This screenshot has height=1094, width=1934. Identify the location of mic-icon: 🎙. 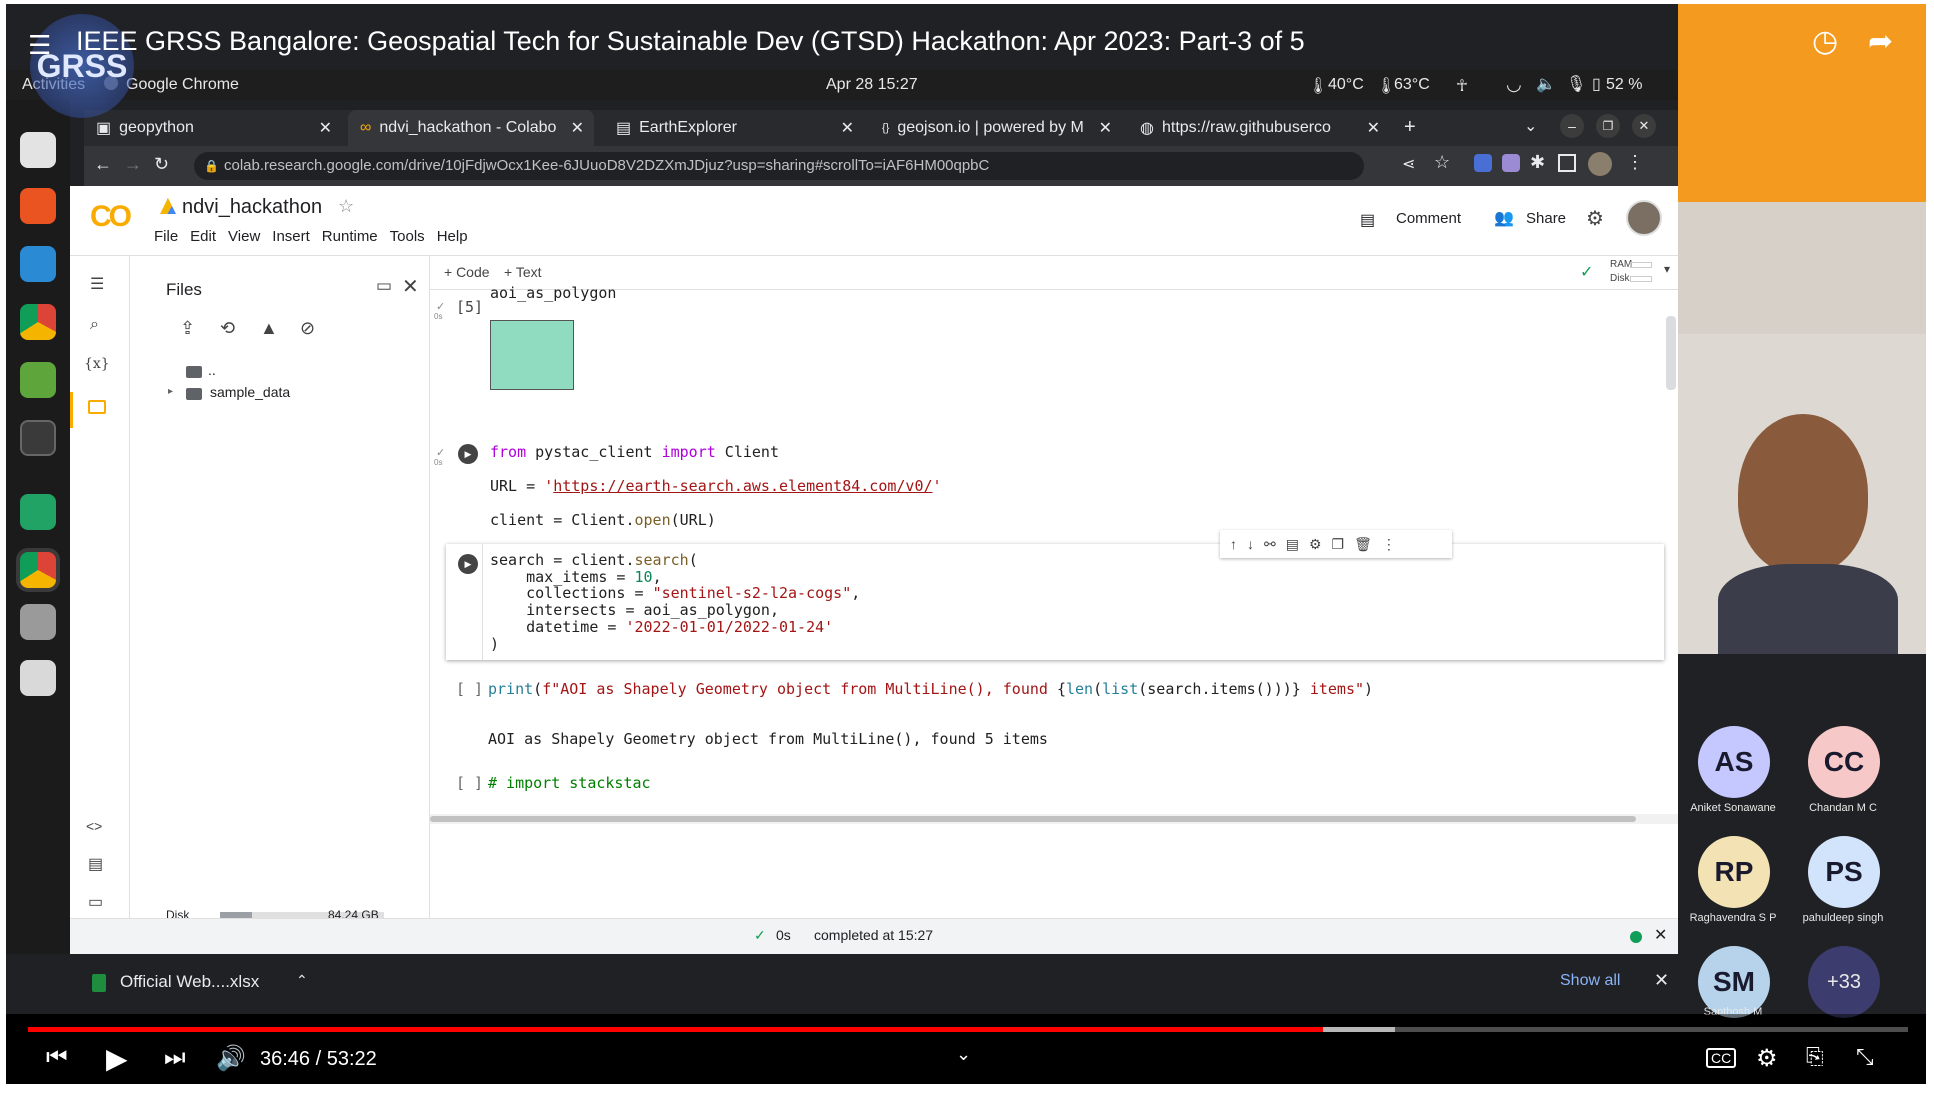
(1576, 84).